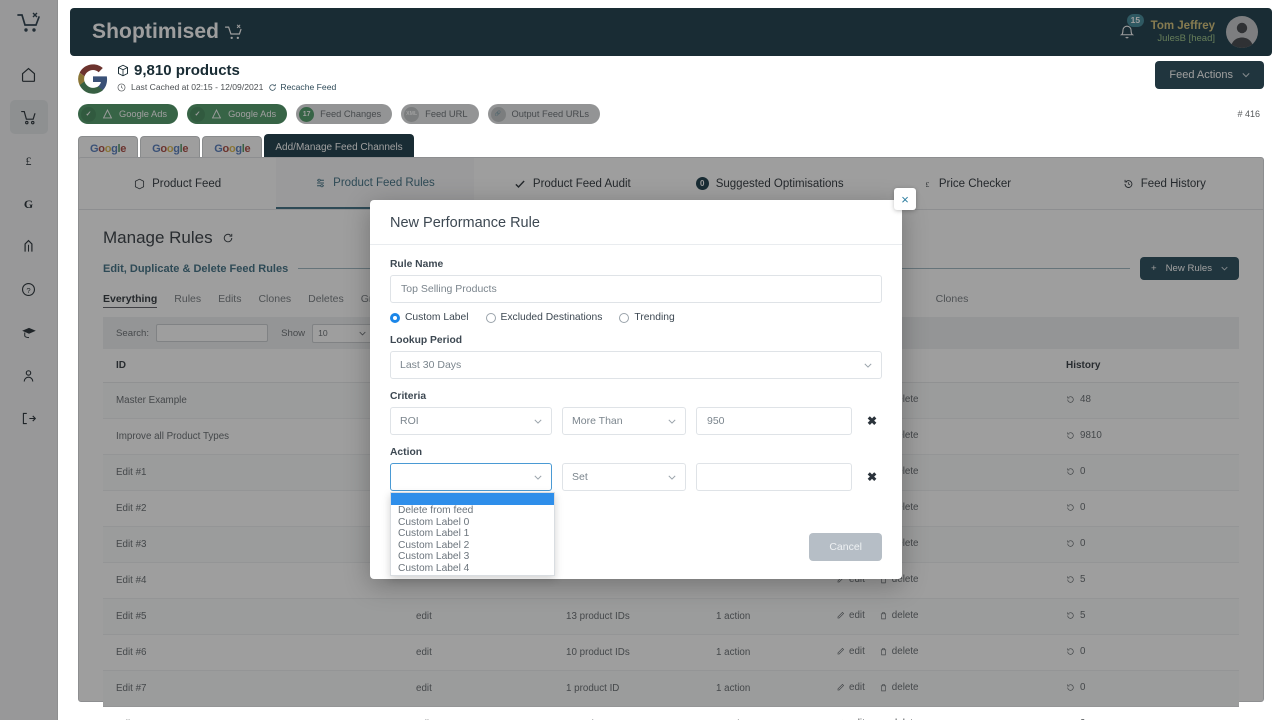  Describe the element at coordinates (29, 375) in the screenshot. I see `sidebar-item-account` at that location.